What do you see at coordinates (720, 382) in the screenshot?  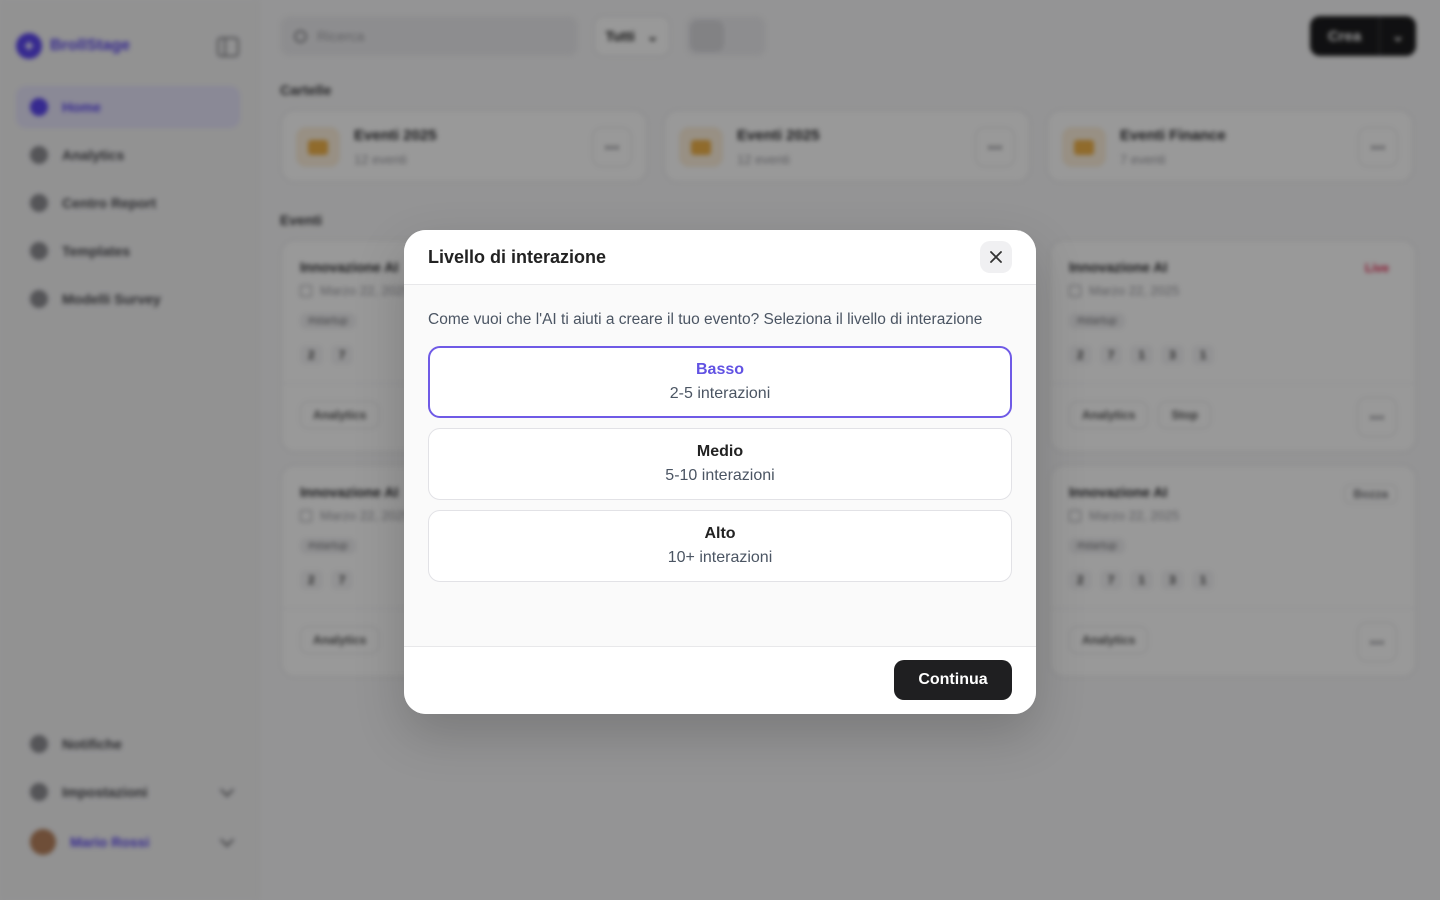 I see `option-basso: Basso 2-5 interazioni` at bounding box center [720, 382].